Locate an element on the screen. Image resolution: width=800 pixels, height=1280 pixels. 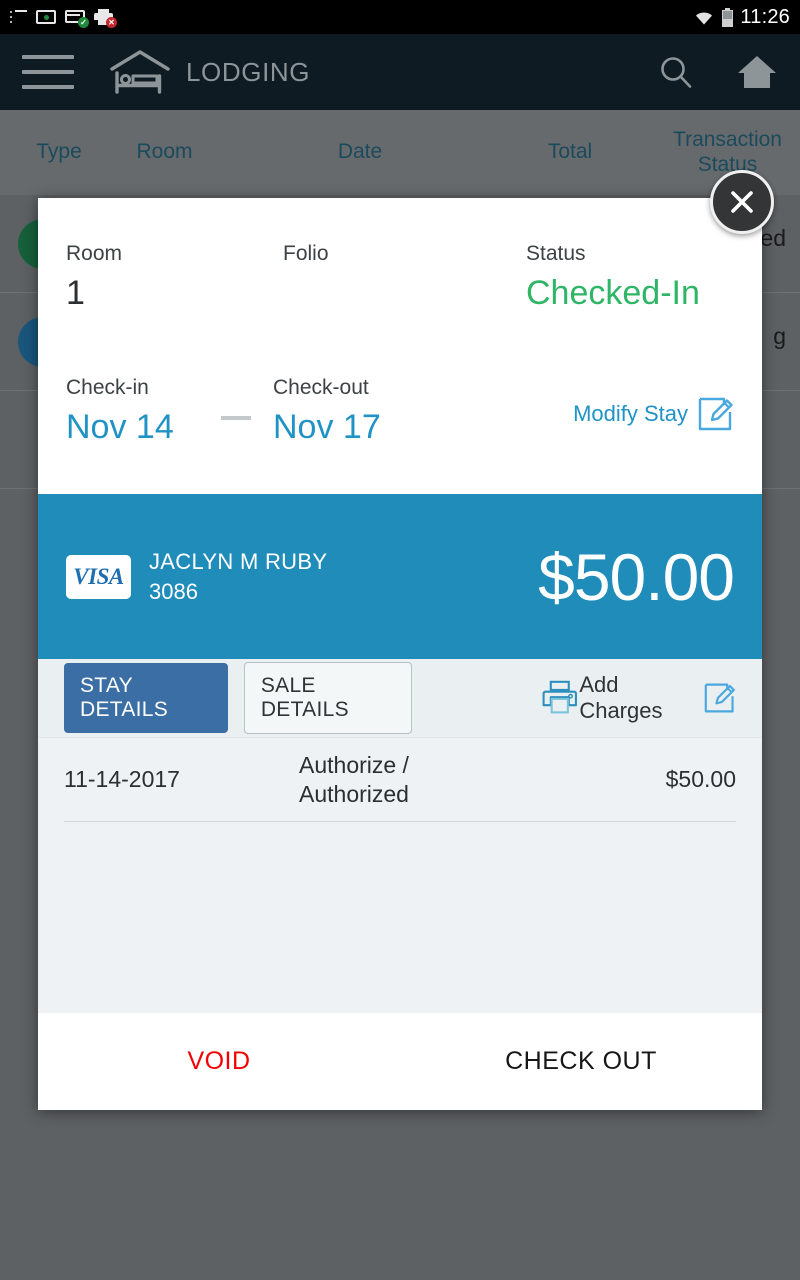
column-header-type: Type is located at coordinates (59, 152).